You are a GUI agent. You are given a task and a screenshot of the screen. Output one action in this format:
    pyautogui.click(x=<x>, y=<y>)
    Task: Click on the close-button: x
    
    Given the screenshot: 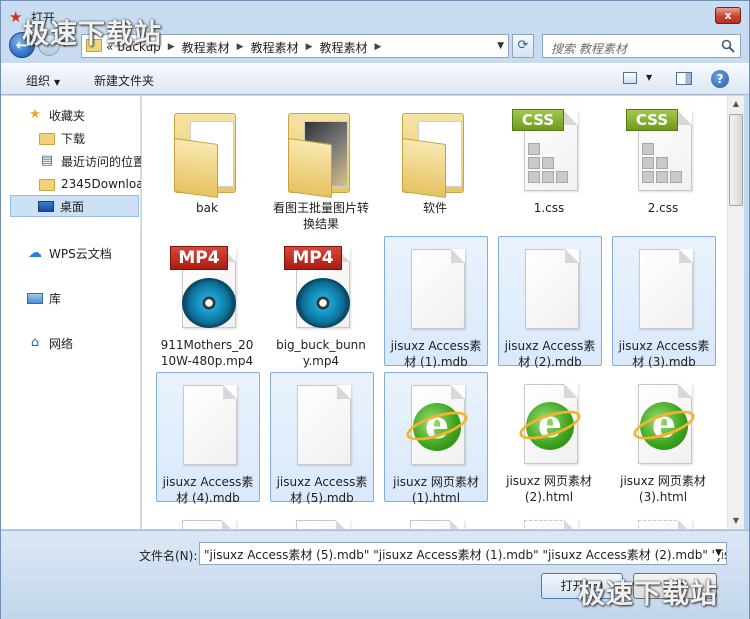 What is the action you would take?
    pyautogui.click(x=728, y=15)
    